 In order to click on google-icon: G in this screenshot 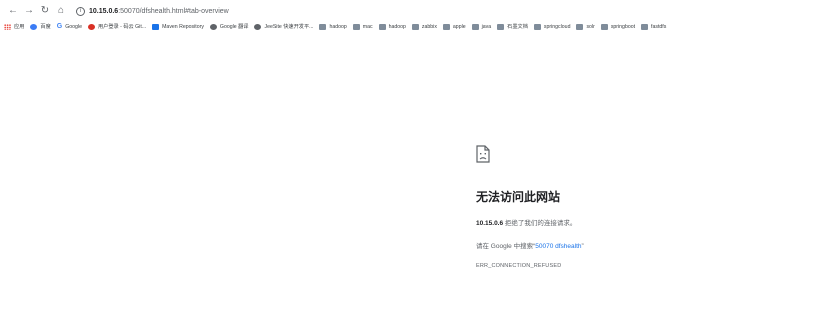, I will do `click(59, 26)`.